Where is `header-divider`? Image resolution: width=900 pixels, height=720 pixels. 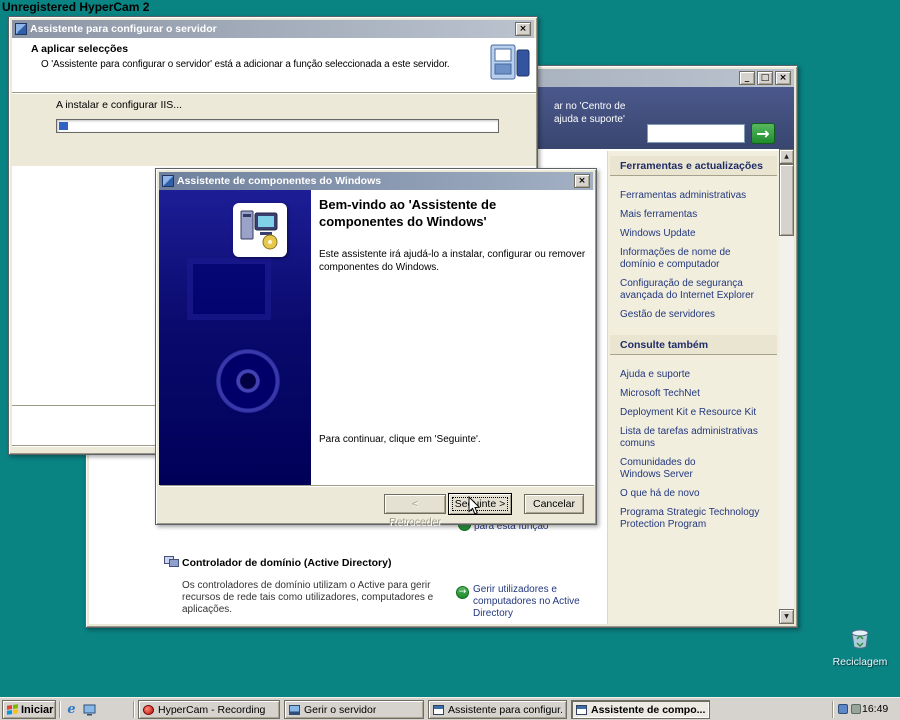 header-divider is located at coordinates (274, 93).